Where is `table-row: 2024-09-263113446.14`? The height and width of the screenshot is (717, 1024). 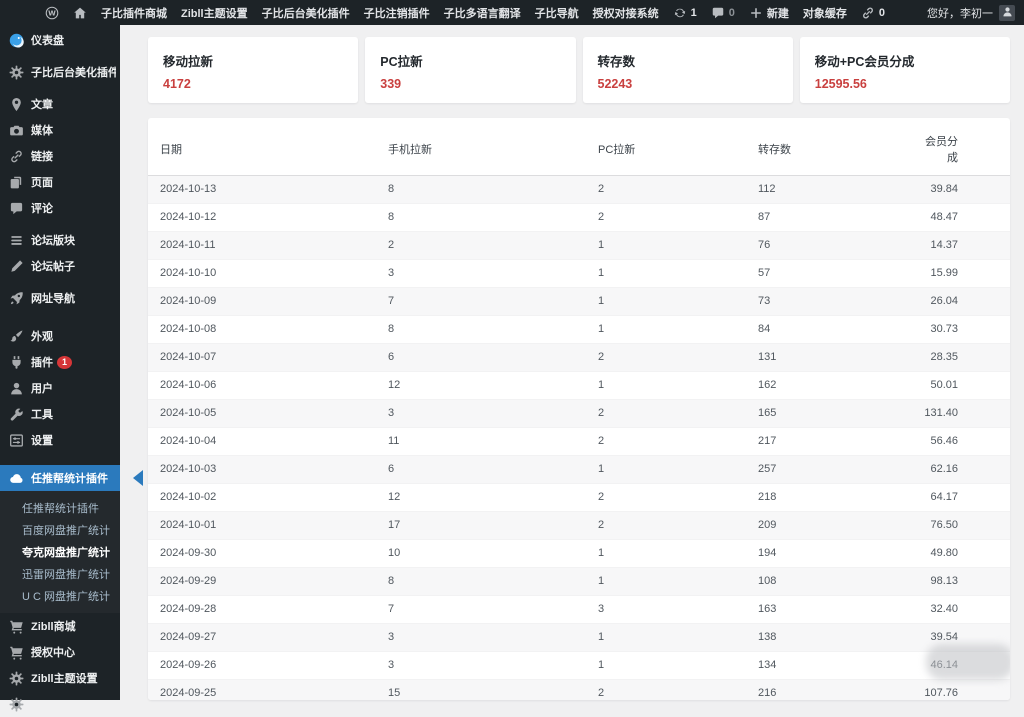
table-row: 2024-09-263113446.14 is located at coordinates (579, 666).